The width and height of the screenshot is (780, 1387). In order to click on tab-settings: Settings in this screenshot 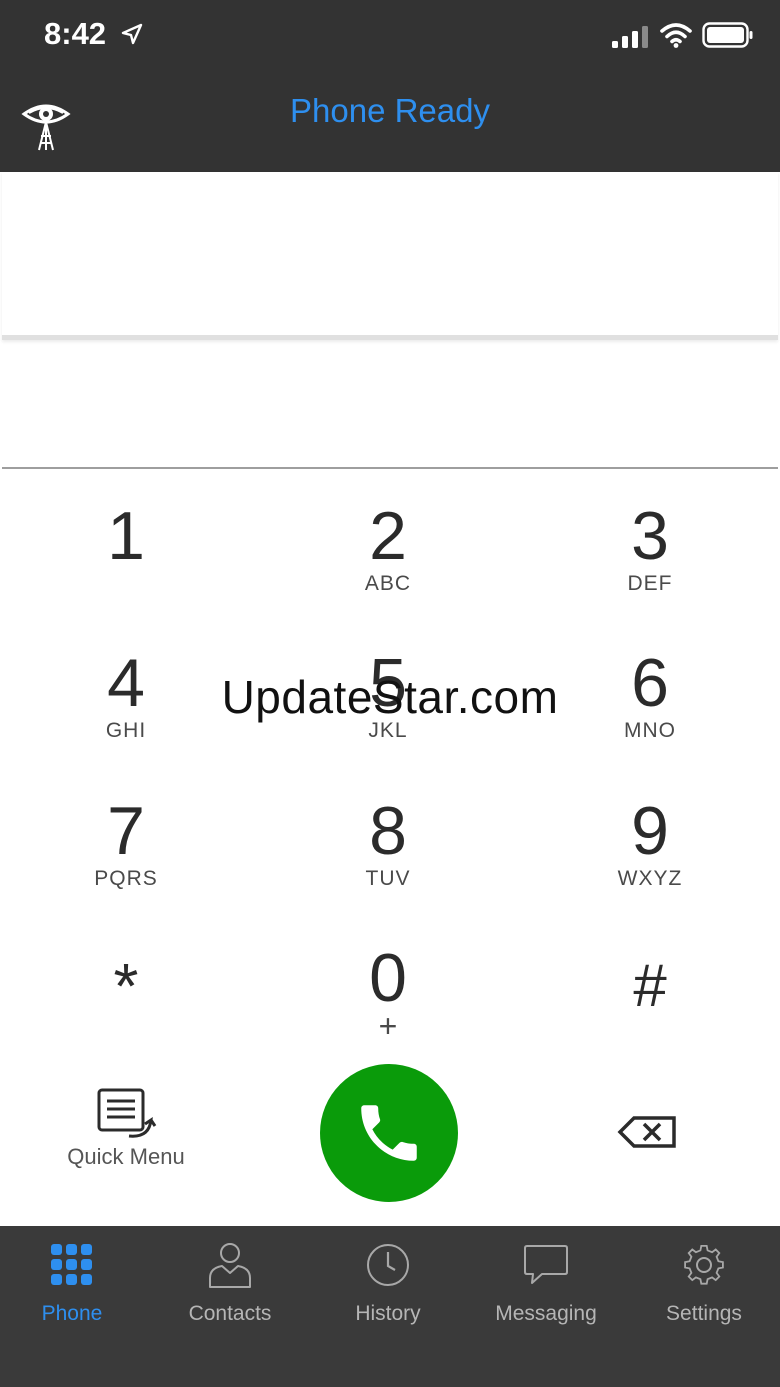, I will do `click(703, 1281)`.